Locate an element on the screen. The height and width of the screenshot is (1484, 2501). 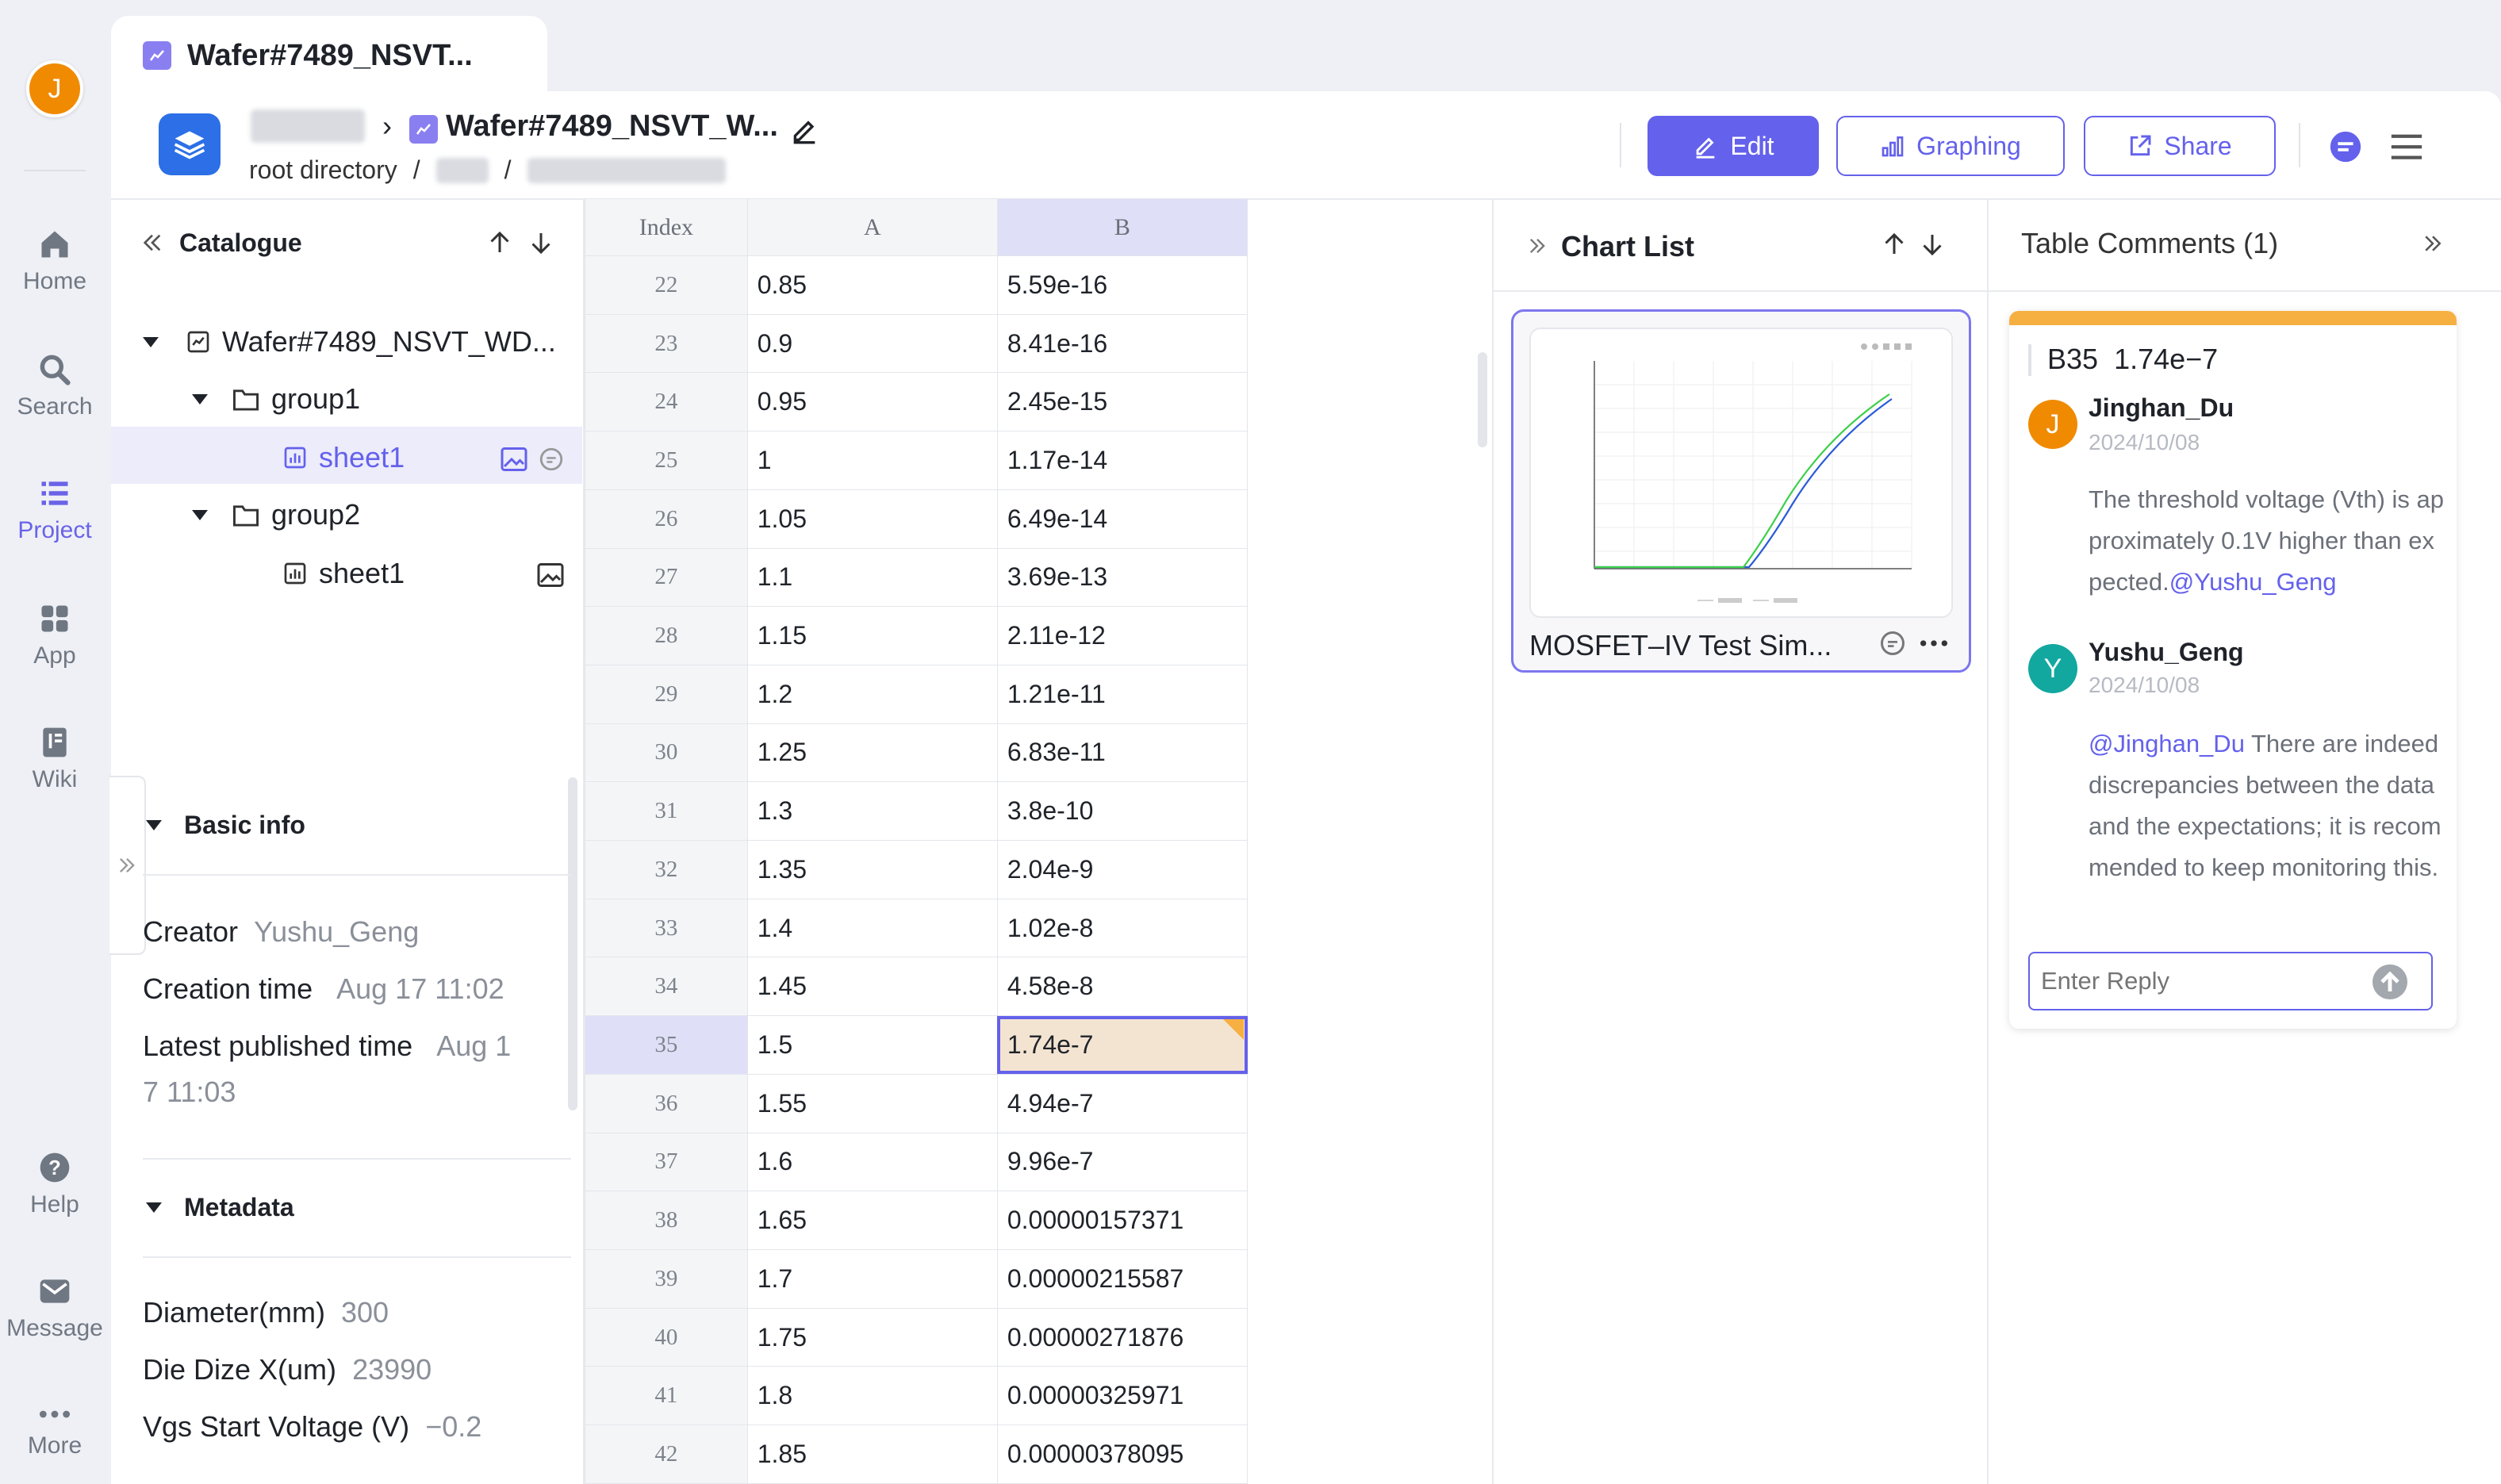
cell-b: 3.69e-13 is located at coordinates (1122, 577).